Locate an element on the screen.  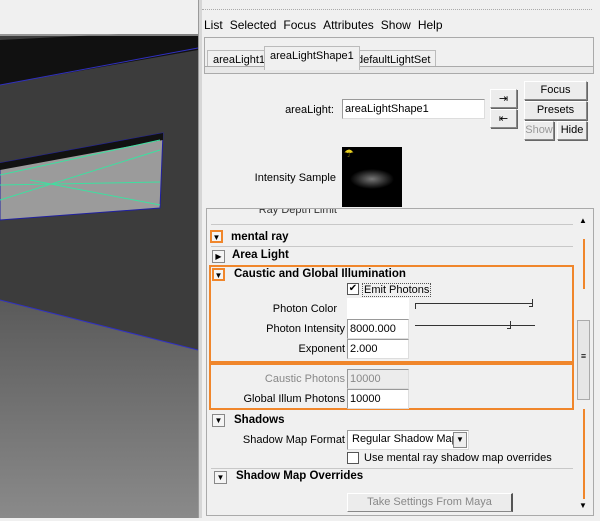
menu-attributes: Attributes is located at coordinates (348, 25).